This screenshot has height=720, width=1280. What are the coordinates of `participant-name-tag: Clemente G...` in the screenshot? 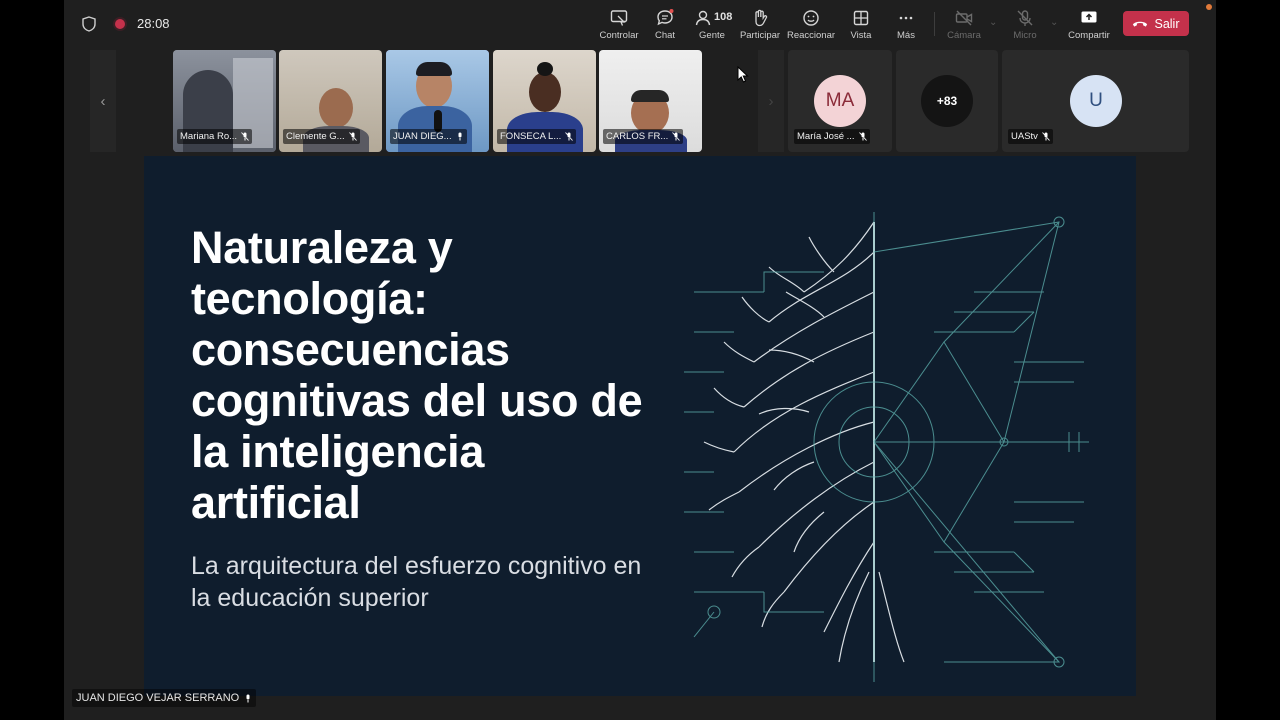 It's located at (321, 136).